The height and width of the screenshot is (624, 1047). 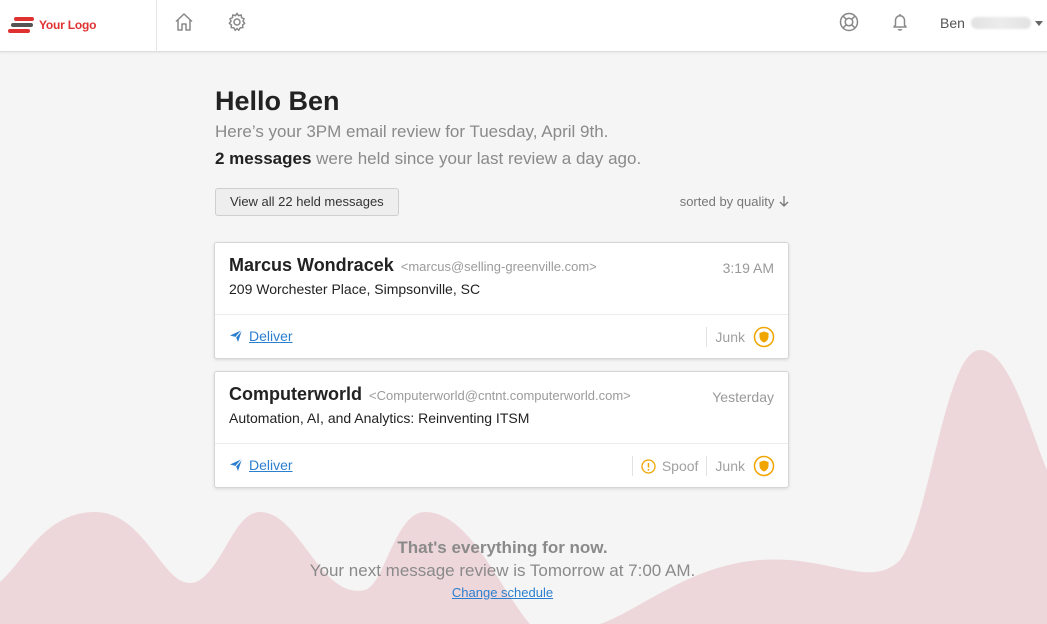 I want to click on sort-label: sorted by quality, so click(x=727, y=201).